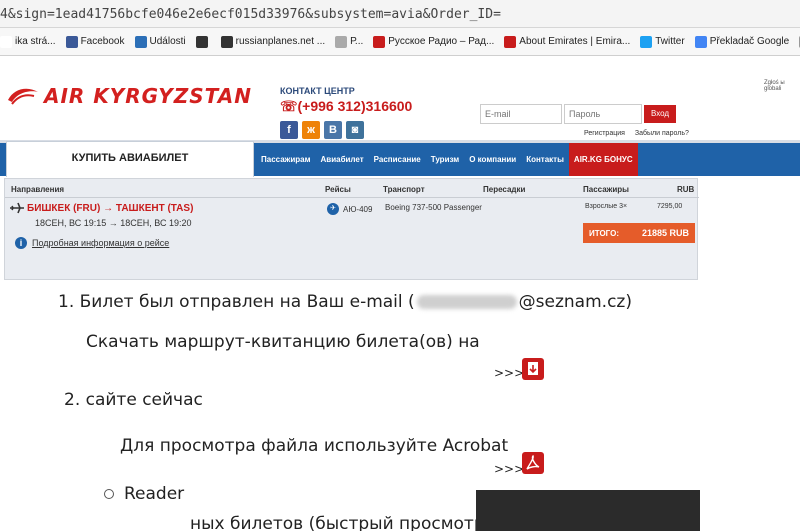  What do you see at coordinates (342, 159) in the screenshot?
I see `nav-item-tickets: Авиабилет` at bounding box center [342, 159].